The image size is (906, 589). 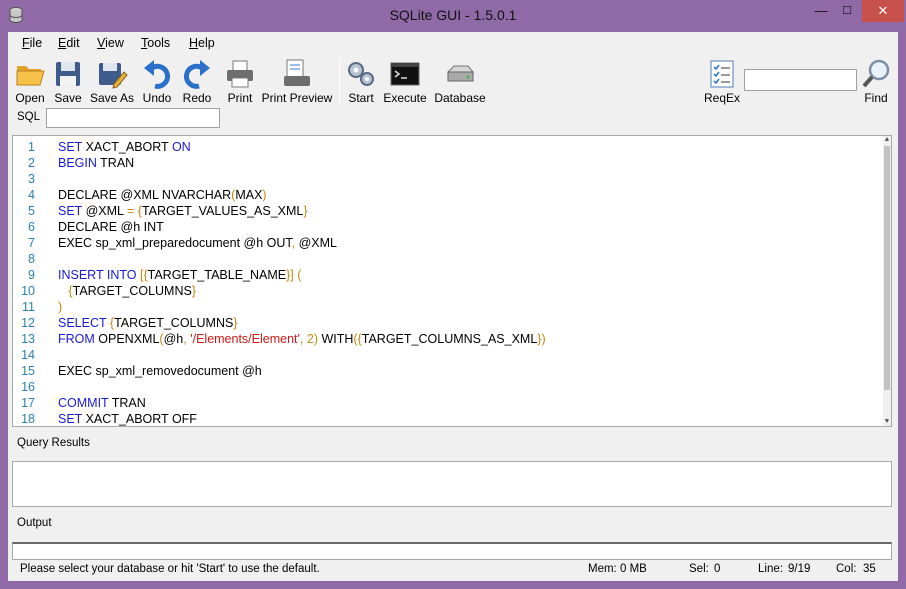 I want to click on code-token: DECLARE @h INT, so click(x=111, y=227).